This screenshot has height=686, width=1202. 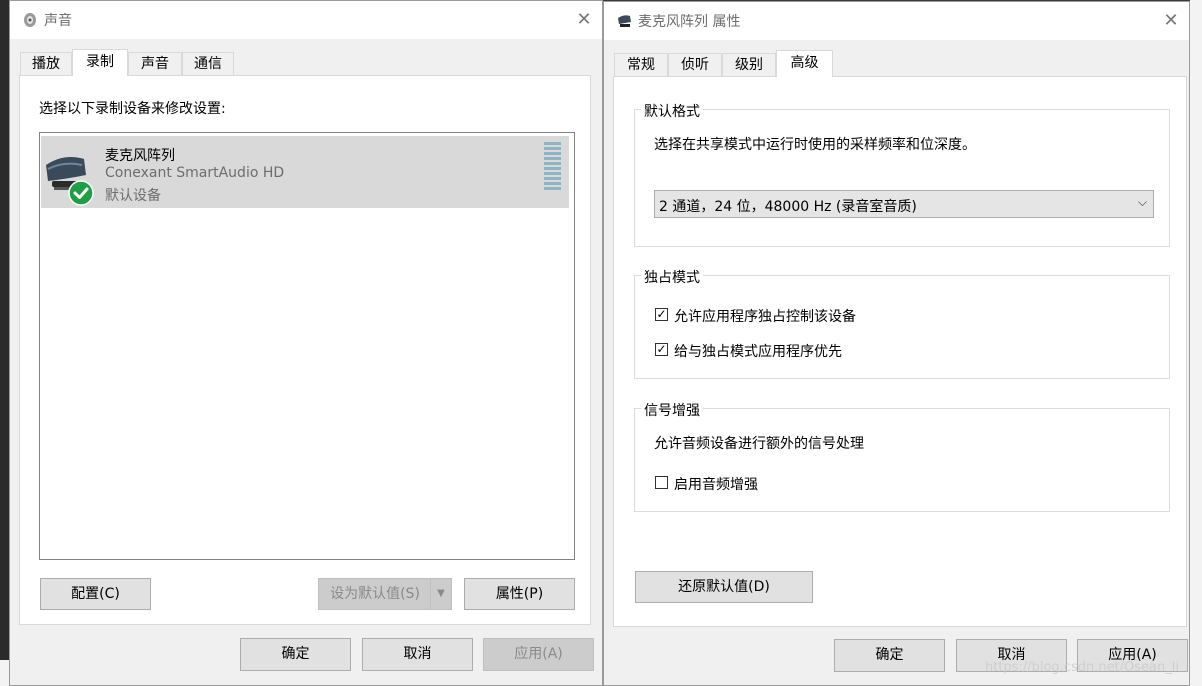 What do you see at coordinates (672, 410) in the screenshot?
I see `signal-enhancement-legend: 信号增强` at bounding box center [672, 410].